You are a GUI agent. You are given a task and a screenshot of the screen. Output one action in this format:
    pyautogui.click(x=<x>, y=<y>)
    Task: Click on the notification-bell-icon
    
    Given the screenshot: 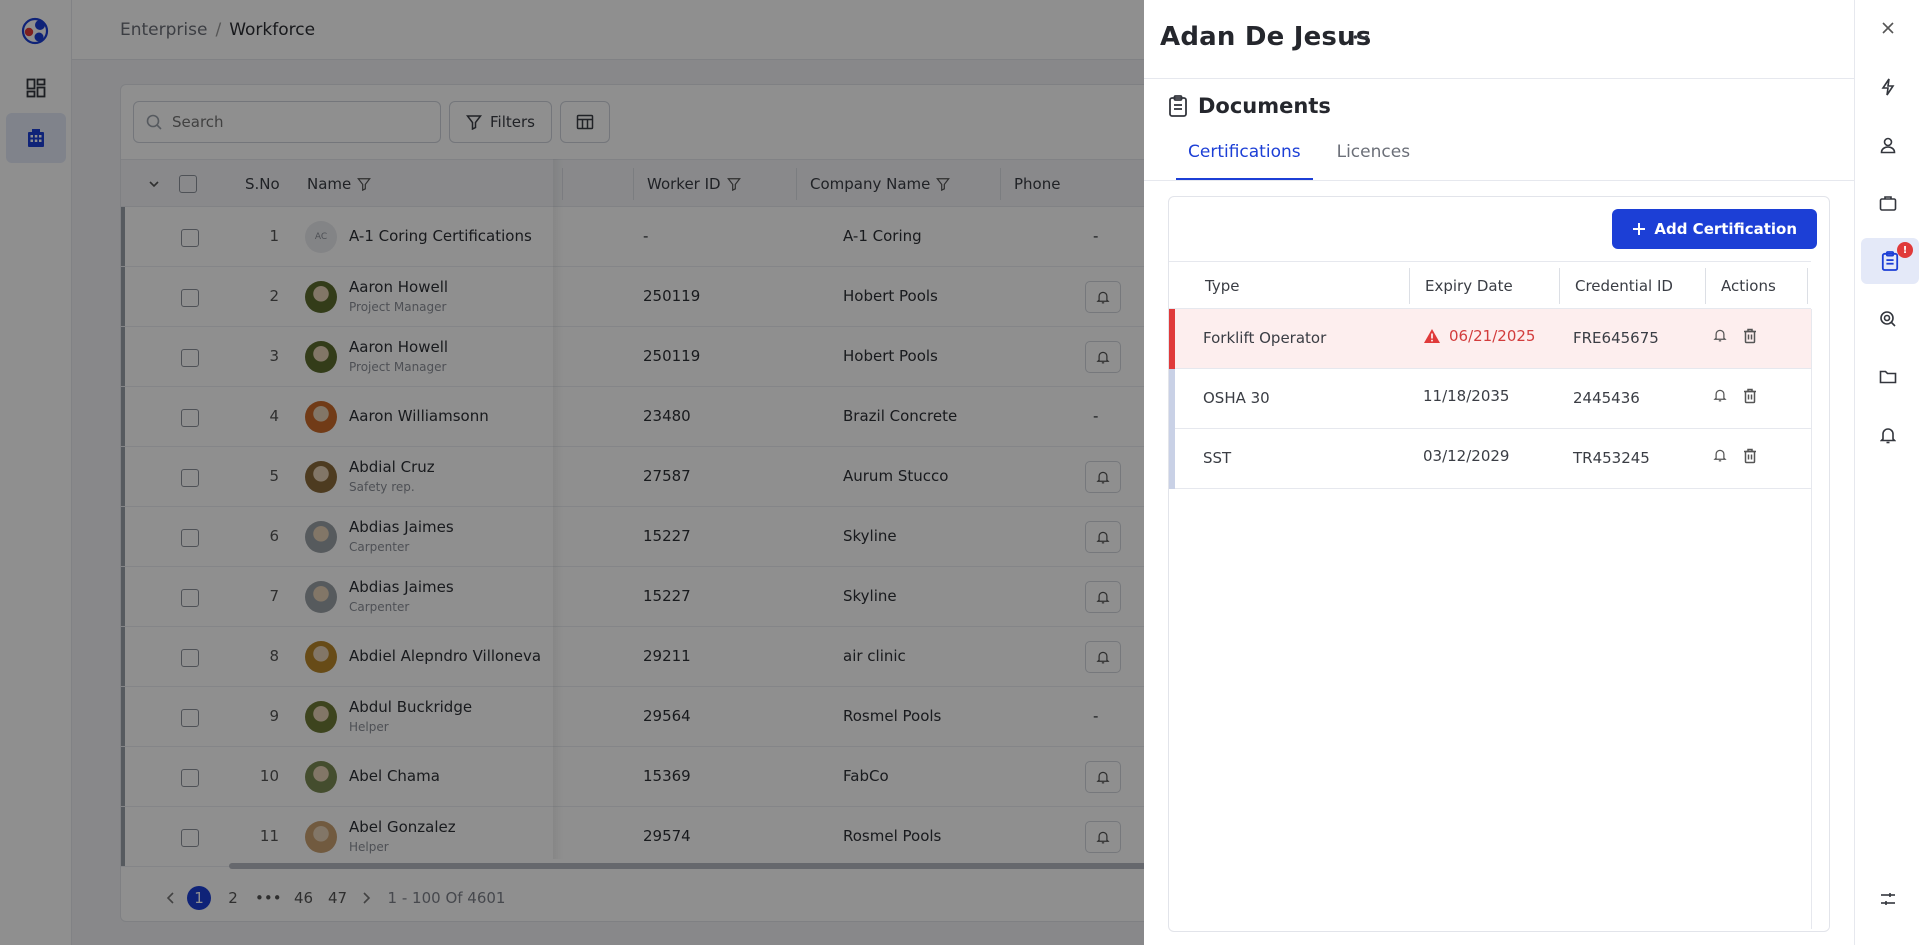 What is the action you would take?
    pyautogui.click(x=1887, y=435)
    